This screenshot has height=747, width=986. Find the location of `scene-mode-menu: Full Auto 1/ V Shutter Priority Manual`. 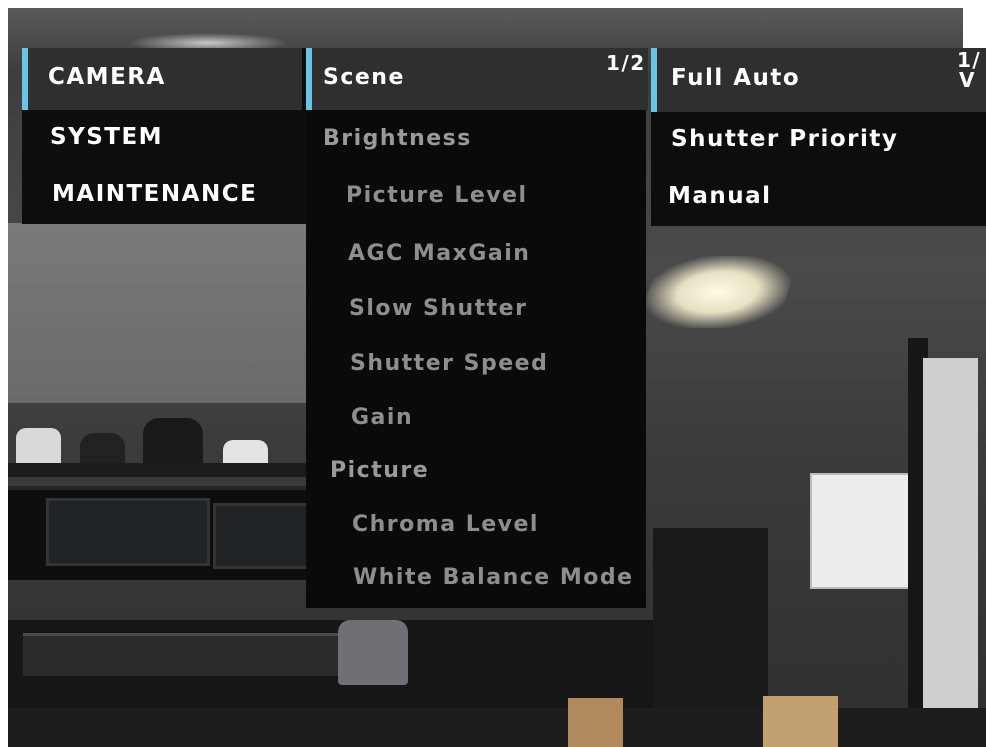

scene-mode-menu: Full Auto 1/ V Shutter Priority Manual is located at coordinates (818, 137).